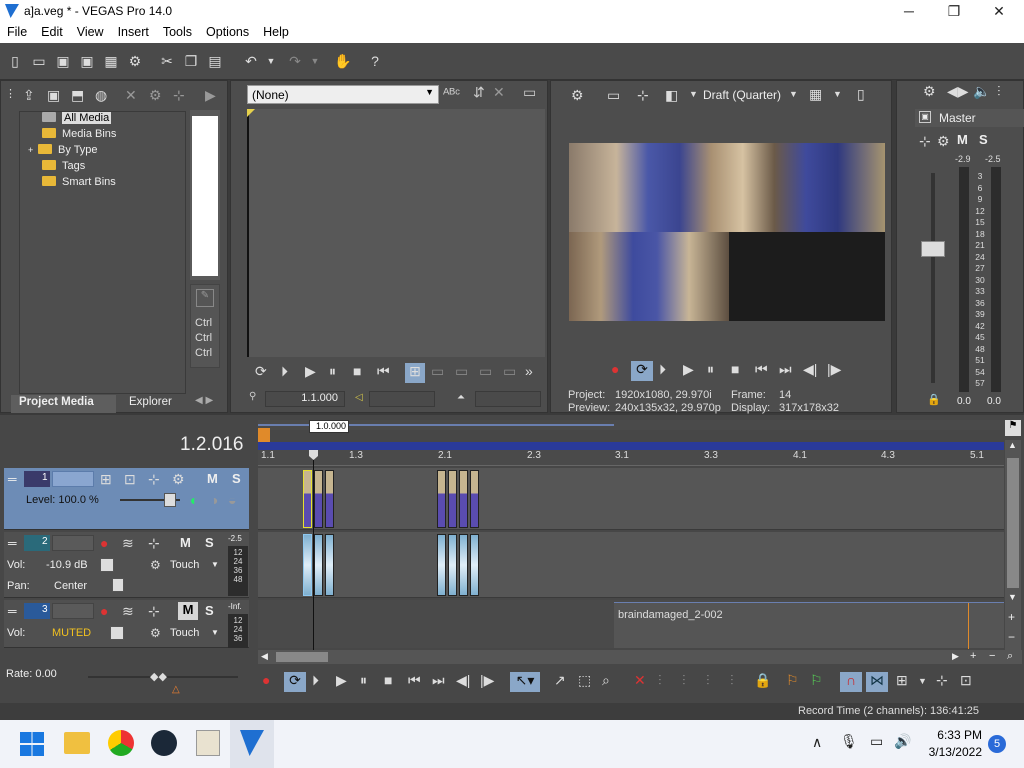 This screenshot has height=768, width=1024. What do you see at coordinates (922, 681) in the screenshot?
I see `ripple-dropdown-icon: ▼` at bounding box center [922, 681].